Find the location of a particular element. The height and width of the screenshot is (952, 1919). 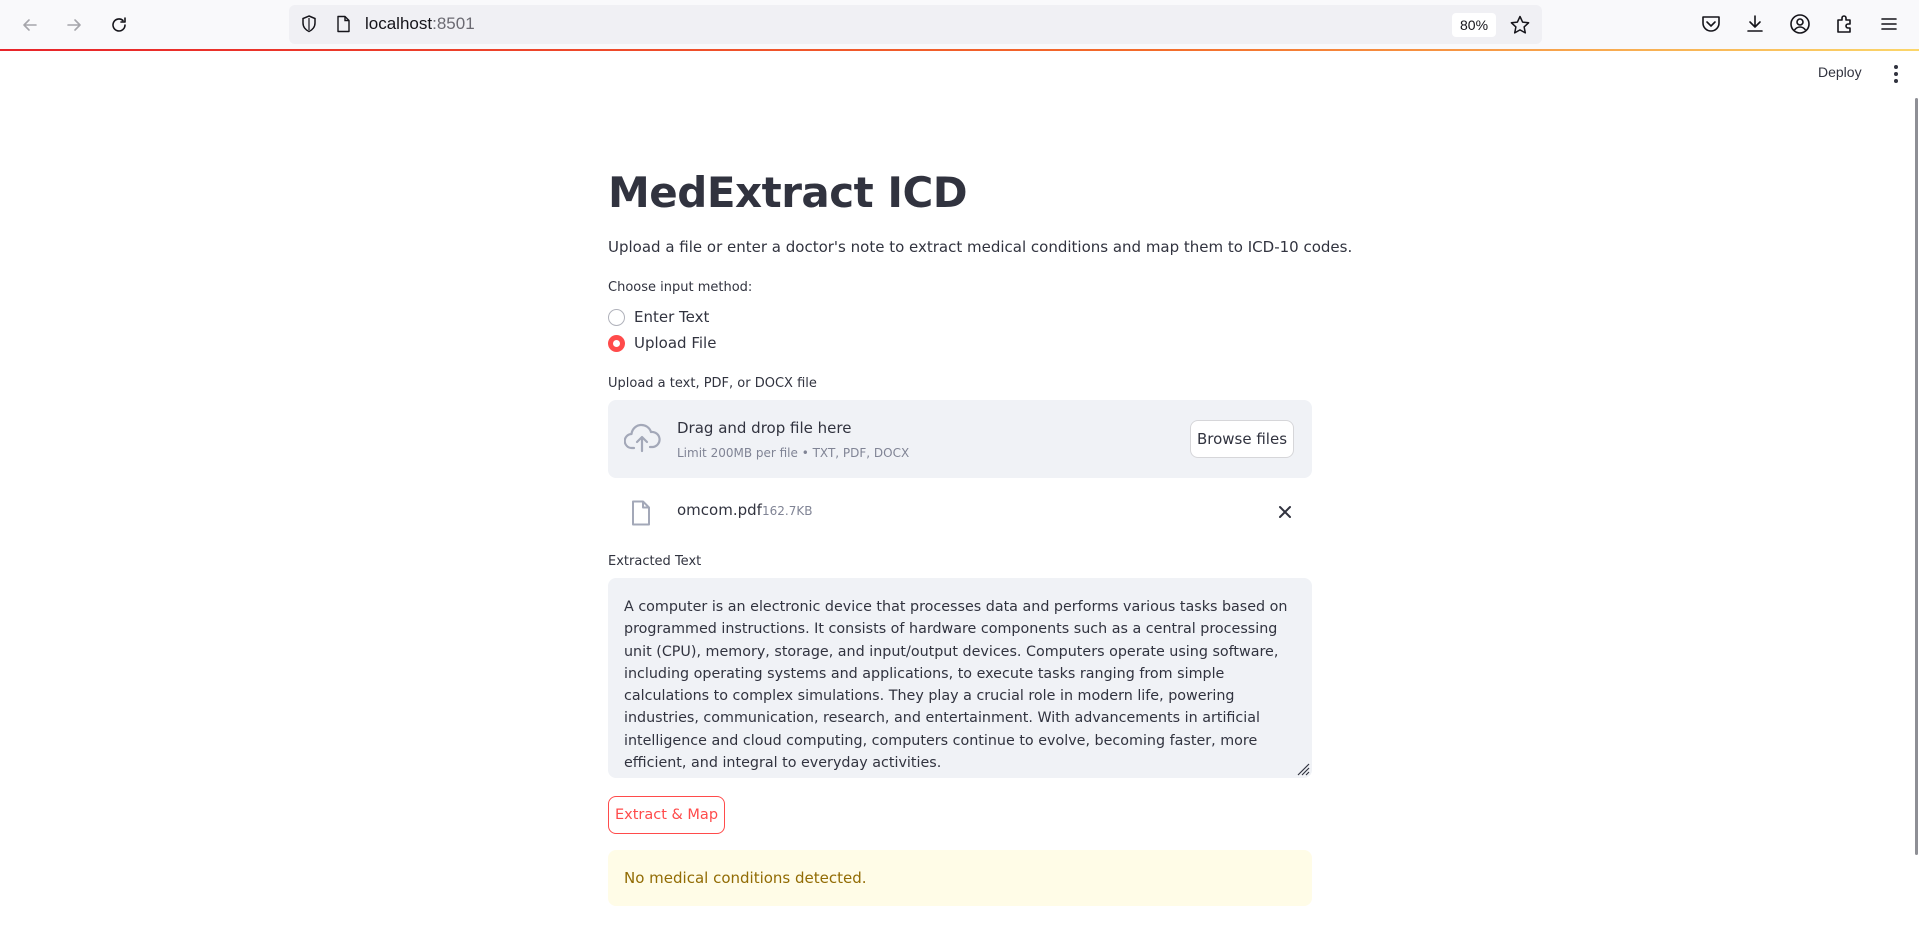

page-title: MedExtract ICD is located at coordinates (788, 192).